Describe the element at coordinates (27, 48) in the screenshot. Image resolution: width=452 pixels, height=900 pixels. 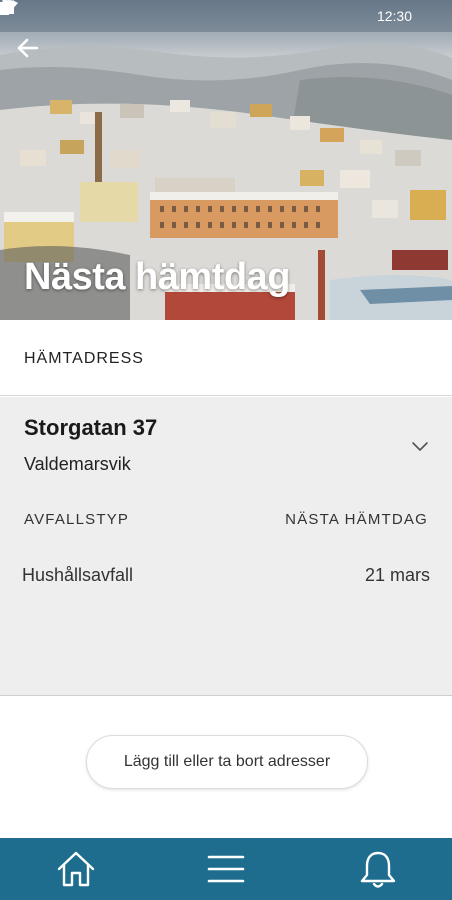
I see `arrow-left-icon` at that location.